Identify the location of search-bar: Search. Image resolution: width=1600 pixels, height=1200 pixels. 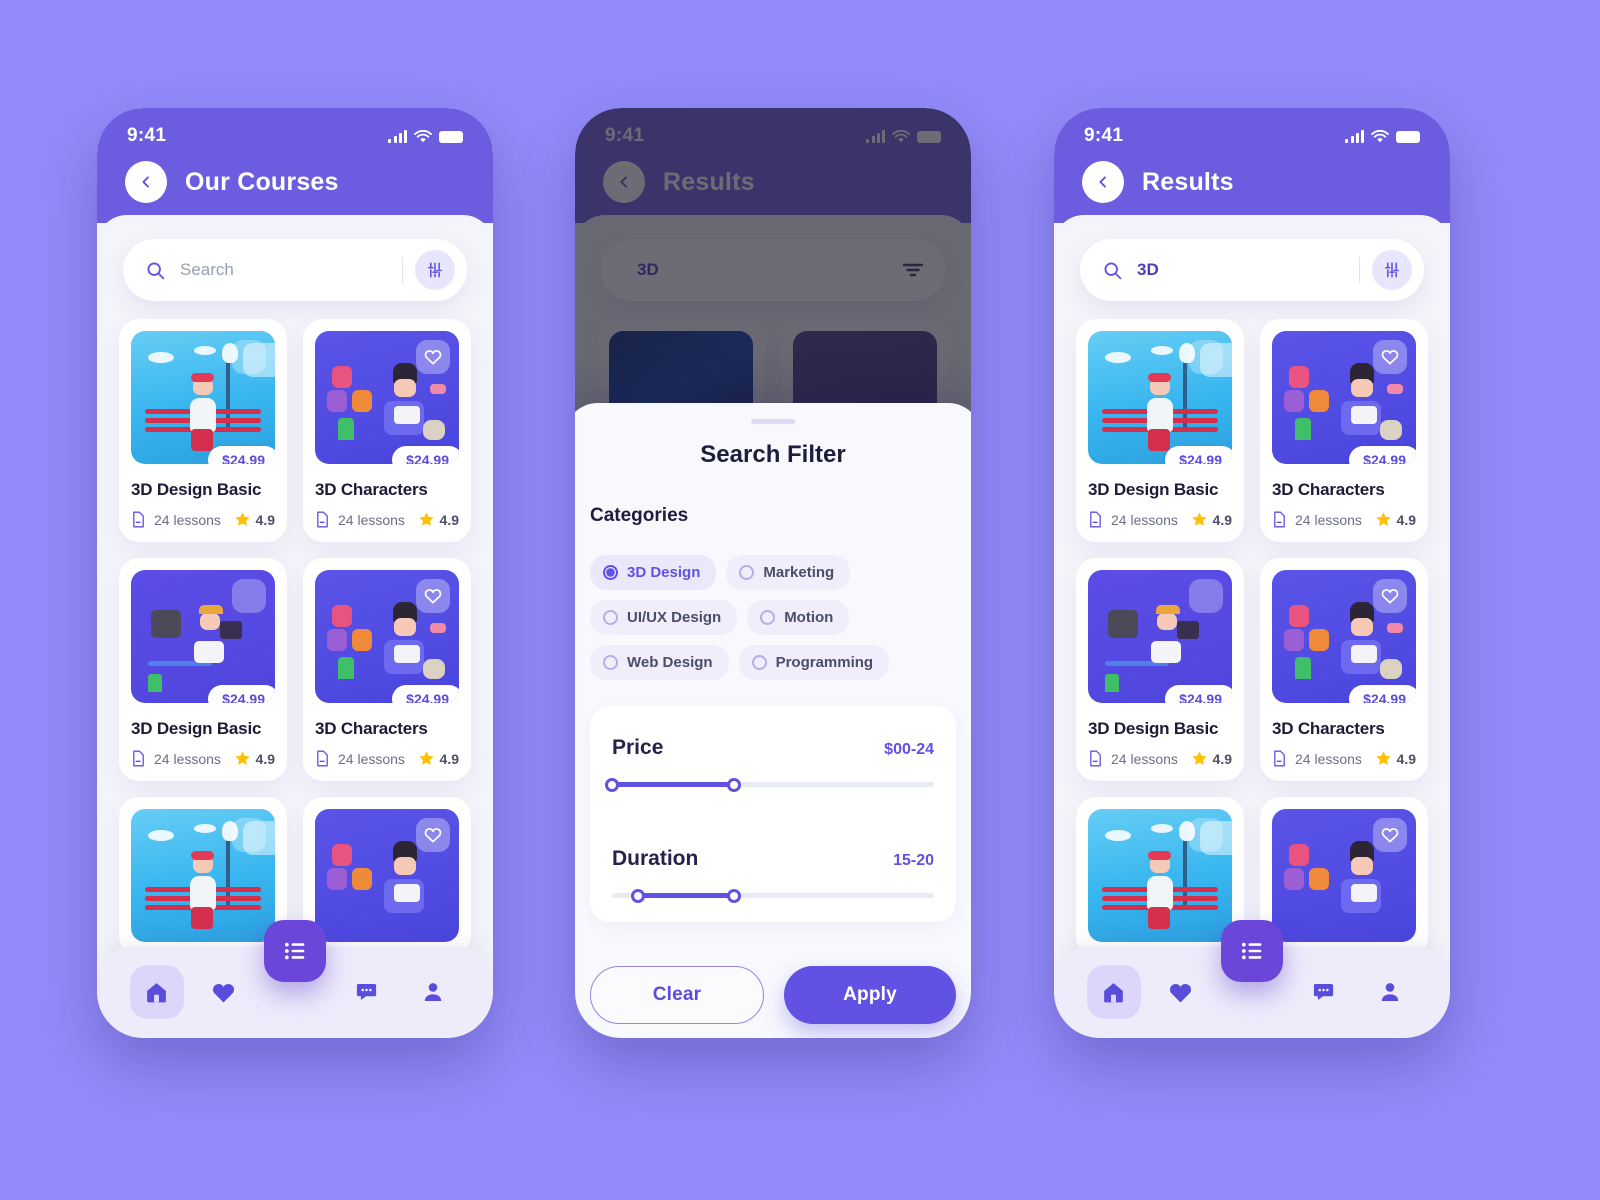
(295, 270).